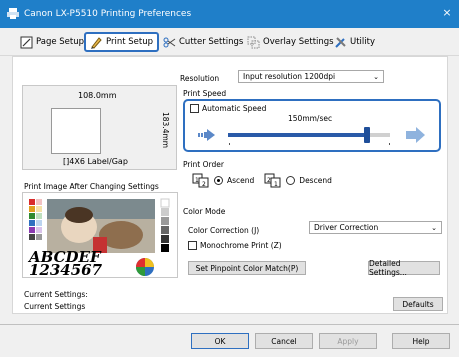  I want to click on ascend-label: Ascend, so click(240, 180).